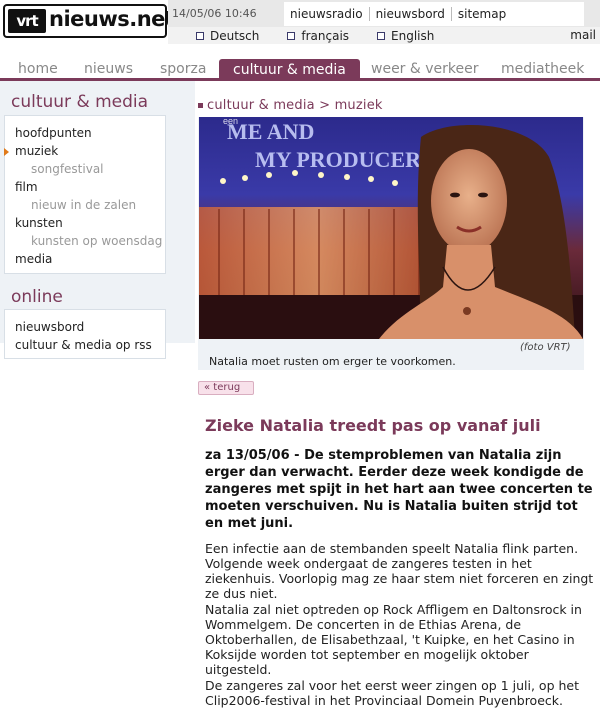  Describe the element at coordinates (33, 259) in the screenshot. I see `sidebar-item-media: media` at that location.